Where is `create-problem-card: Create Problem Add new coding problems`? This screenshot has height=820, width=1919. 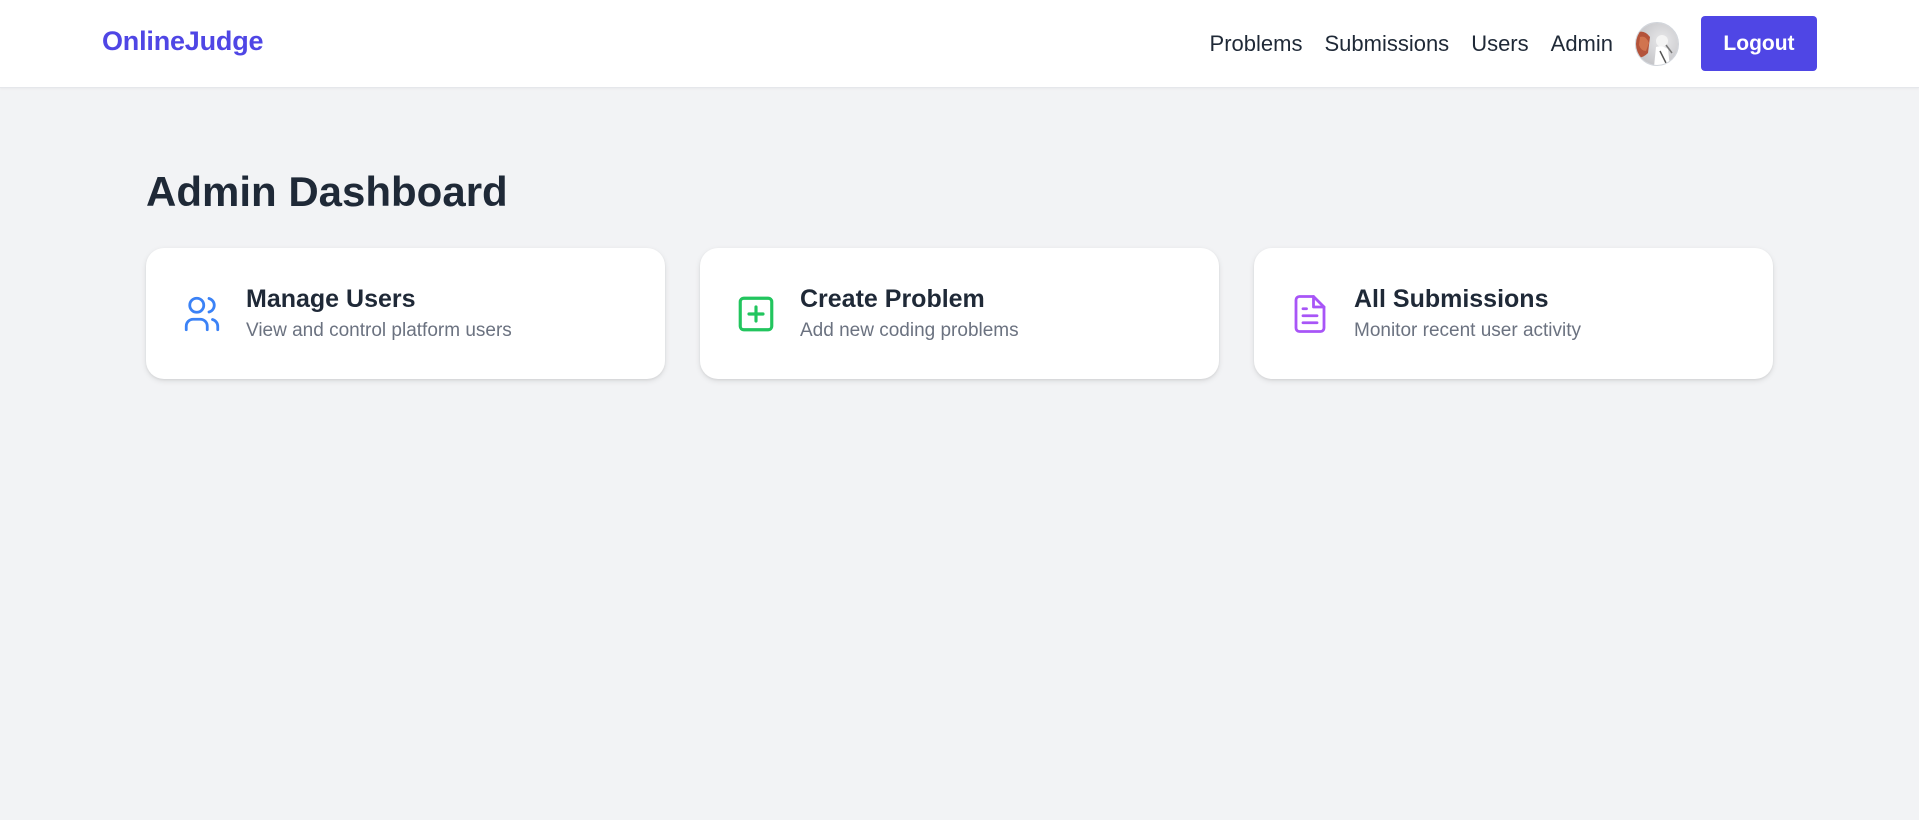
create-problem-card: Create Problem Add new coding problems is located at coordinates (959, 313).